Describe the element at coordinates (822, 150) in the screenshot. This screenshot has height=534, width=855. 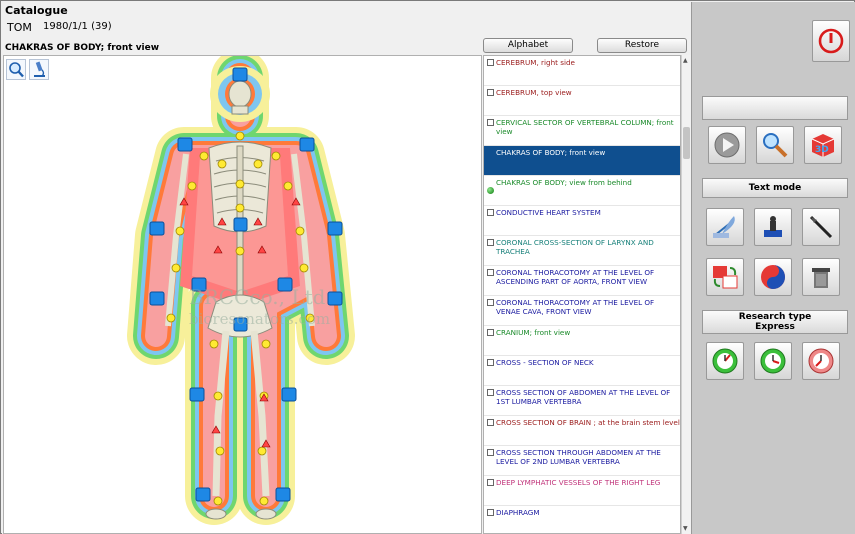
I see `svg-text: 3D` at that location.